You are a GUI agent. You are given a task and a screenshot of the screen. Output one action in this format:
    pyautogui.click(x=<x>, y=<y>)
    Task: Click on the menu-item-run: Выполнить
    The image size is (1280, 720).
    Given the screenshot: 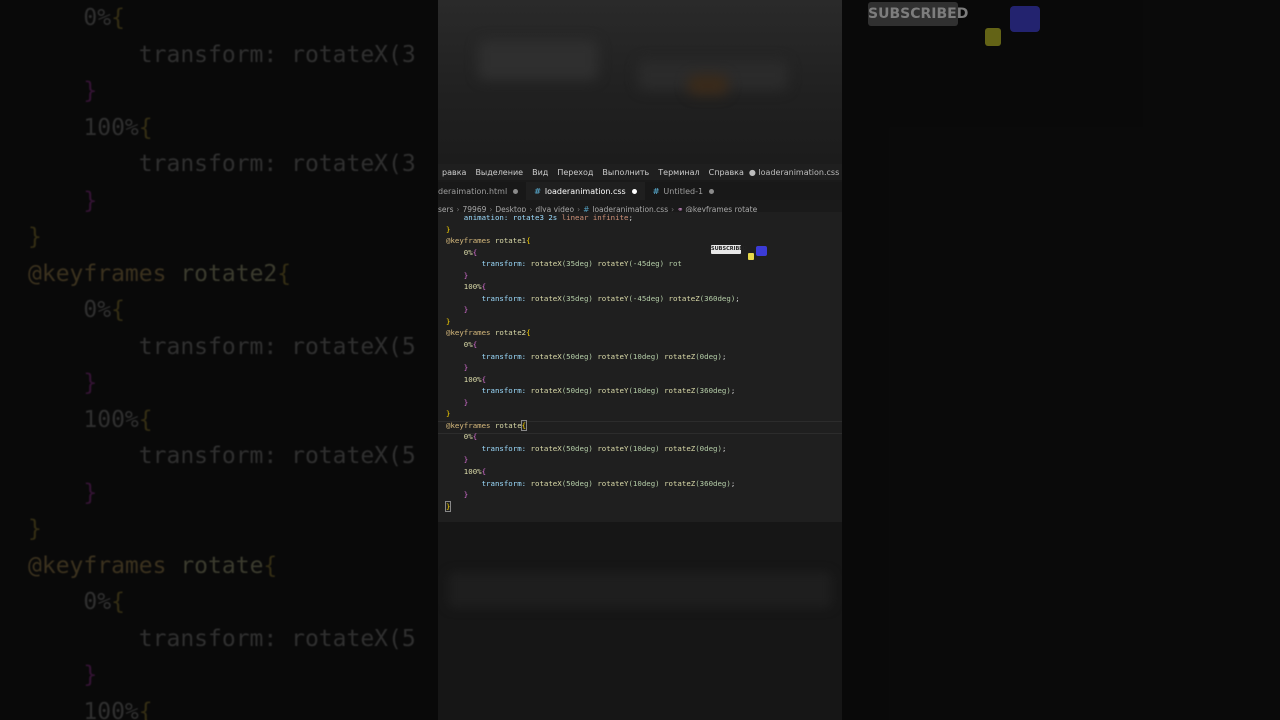 What is the action you would take?
    pyautogui.click(x=626, y=172)
    